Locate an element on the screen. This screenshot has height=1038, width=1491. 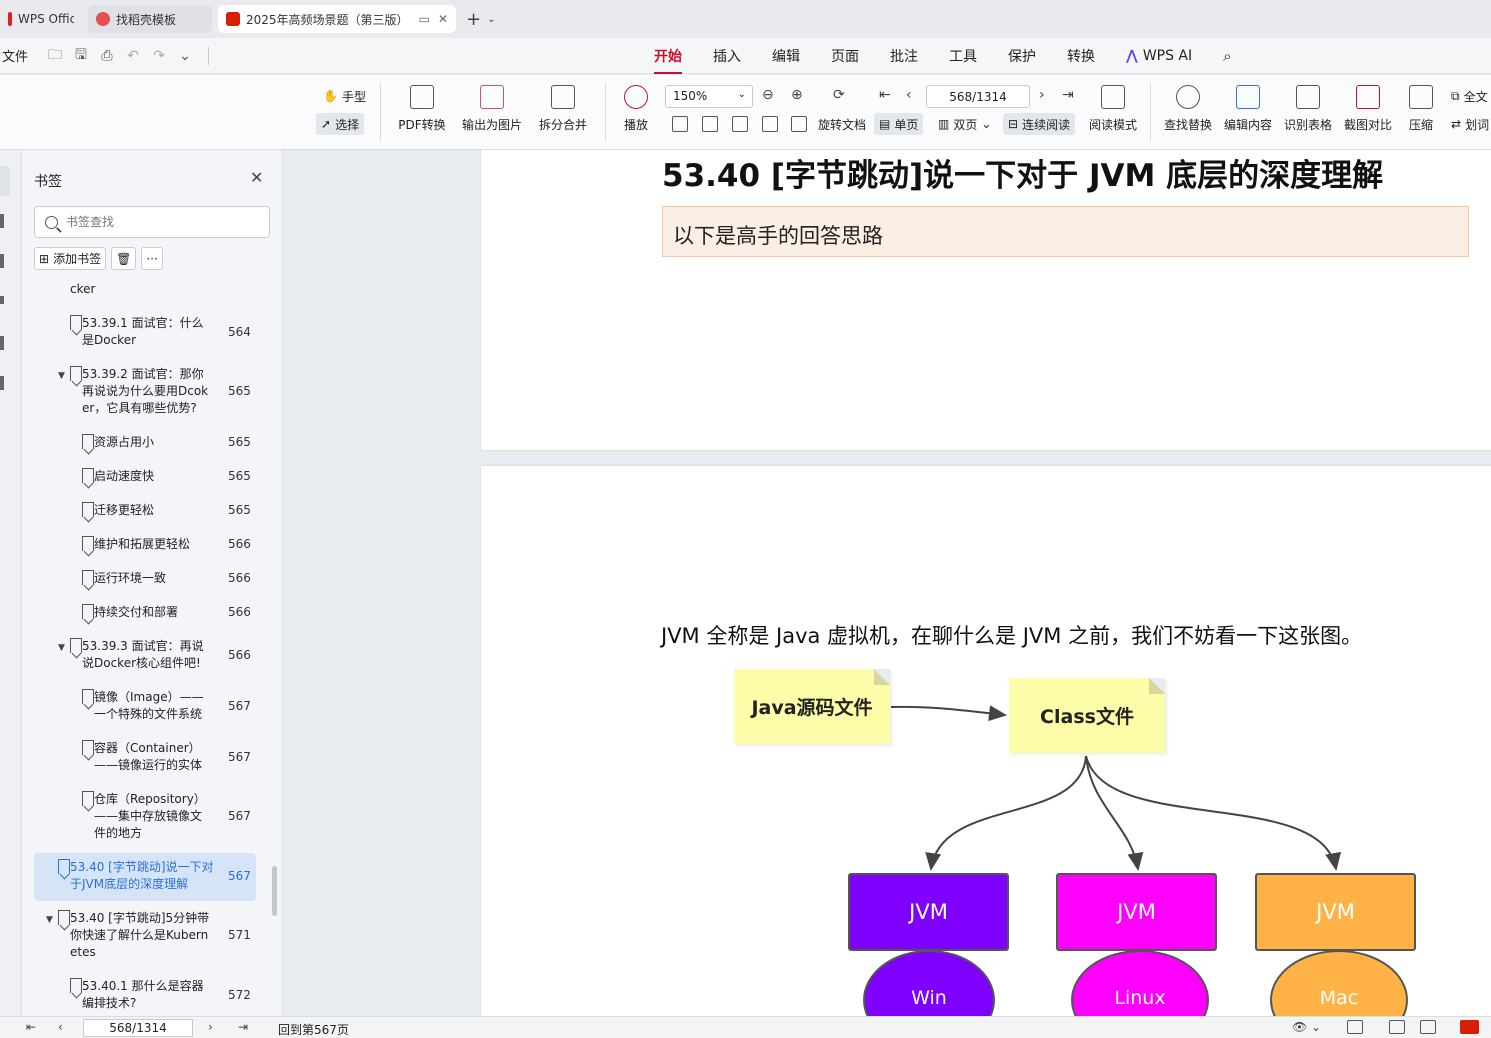
edit-content-label: 编辑内容 is located at coordinates (1247, 125).